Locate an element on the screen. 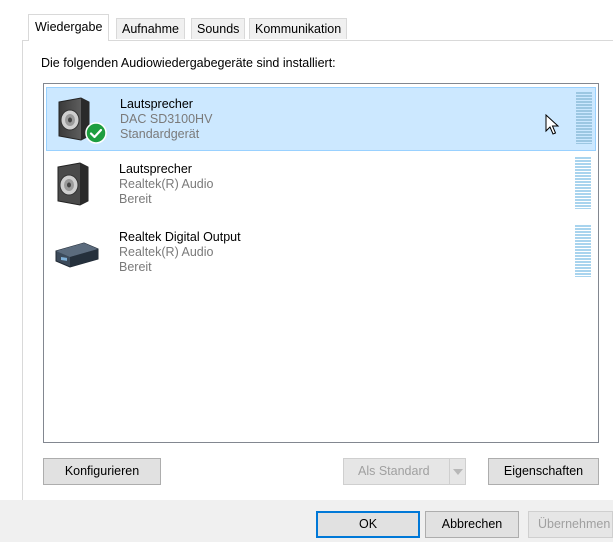 The width and height of the screenshot is (613, 542). device-driver: DAC SD3100HV is located at coordinates (166, 119).